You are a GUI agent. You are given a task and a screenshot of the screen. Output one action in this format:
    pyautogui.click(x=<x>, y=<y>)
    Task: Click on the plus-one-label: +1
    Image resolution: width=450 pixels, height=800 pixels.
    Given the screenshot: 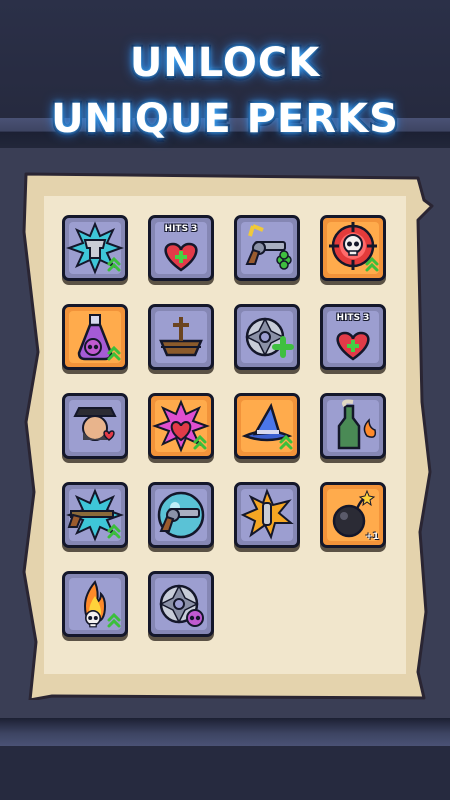 What is the action you would take?
    pyautogui.click(x=372, y=537)
    